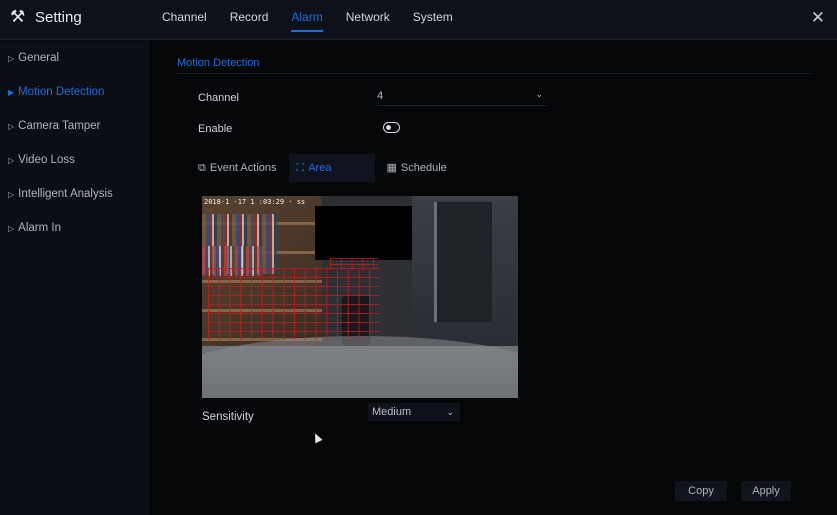 Image resolution: width=837 pixels, height=515 pixels. I want to click on sidebar-item-label: General, so click(39, 58).